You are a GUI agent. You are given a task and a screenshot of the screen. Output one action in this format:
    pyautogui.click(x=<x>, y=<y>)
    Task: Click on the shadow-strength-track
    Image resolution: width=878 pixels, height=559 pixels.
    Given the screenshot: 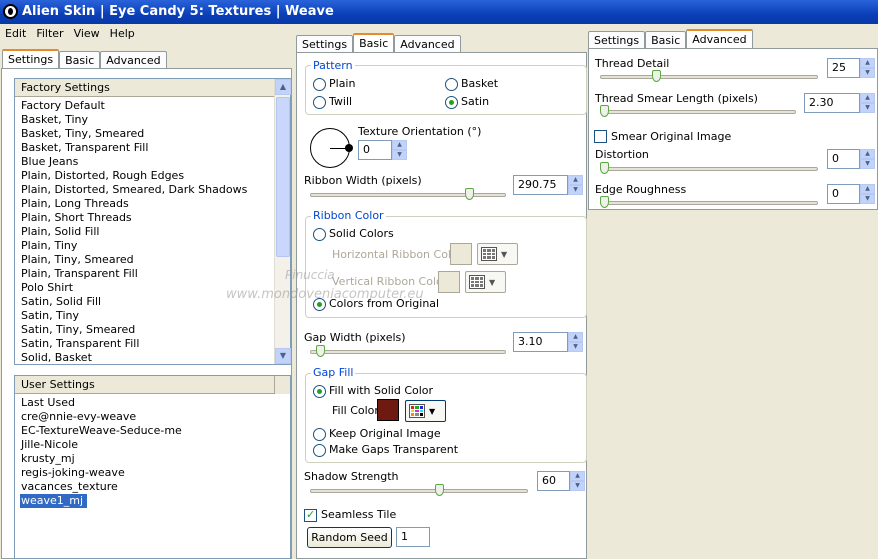 What is the action you would take?
    pyautogui.click(x=419, y=491)
    